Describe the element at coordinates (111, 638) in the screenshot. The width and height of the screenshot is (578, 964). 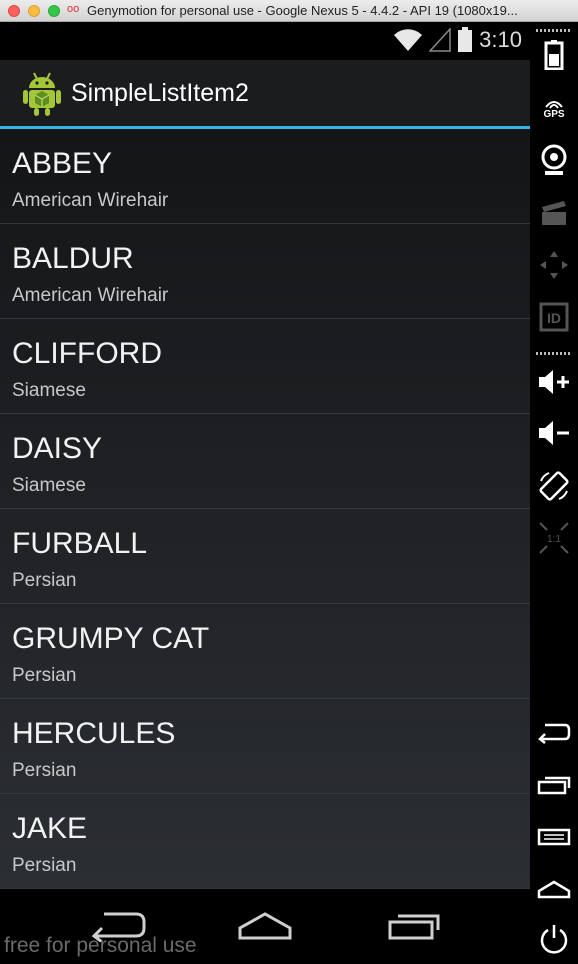
I see `list-item-title: GRUMPY CAT` at that location.